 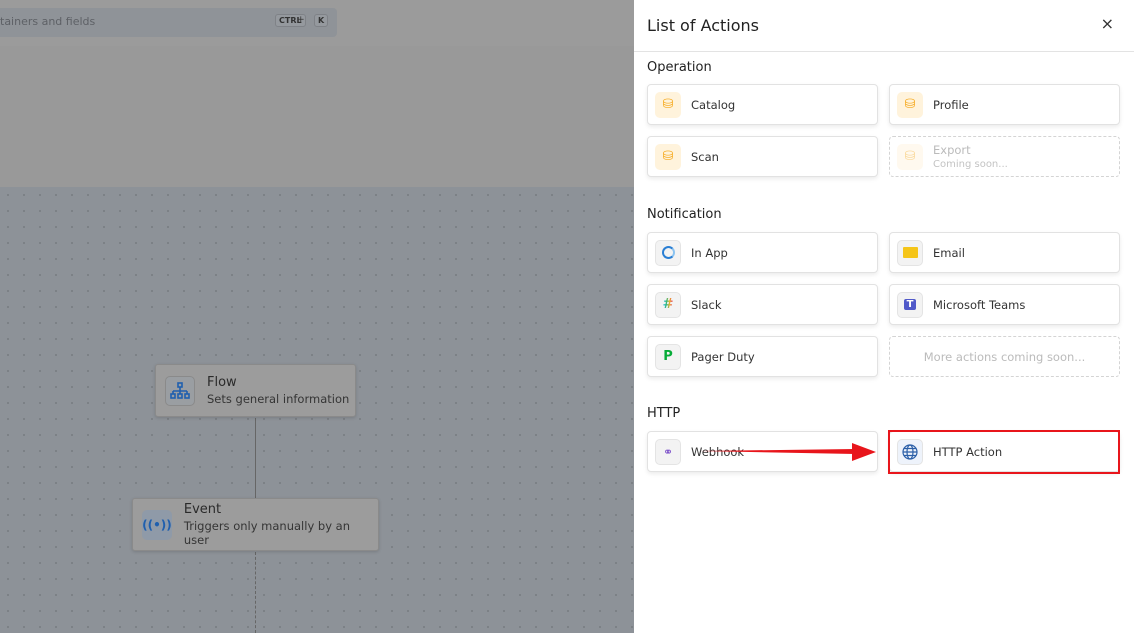 I want to click on webhook-icon: ⚭, so click(x=668, y=451).